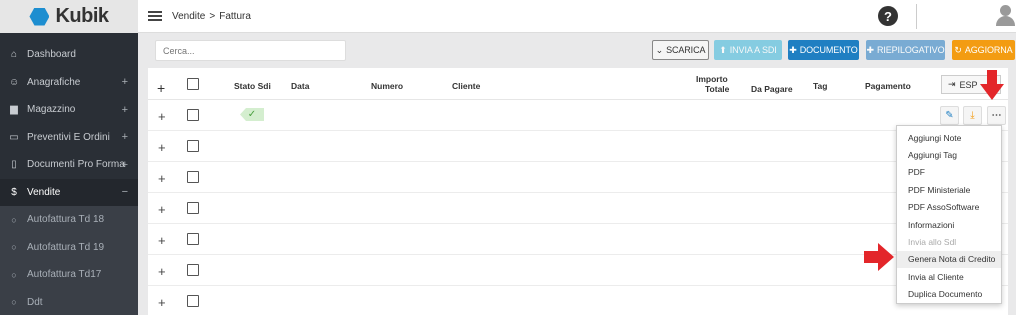  I want to click on top-header: Vendite > Fattura ?, so click(577, 16).